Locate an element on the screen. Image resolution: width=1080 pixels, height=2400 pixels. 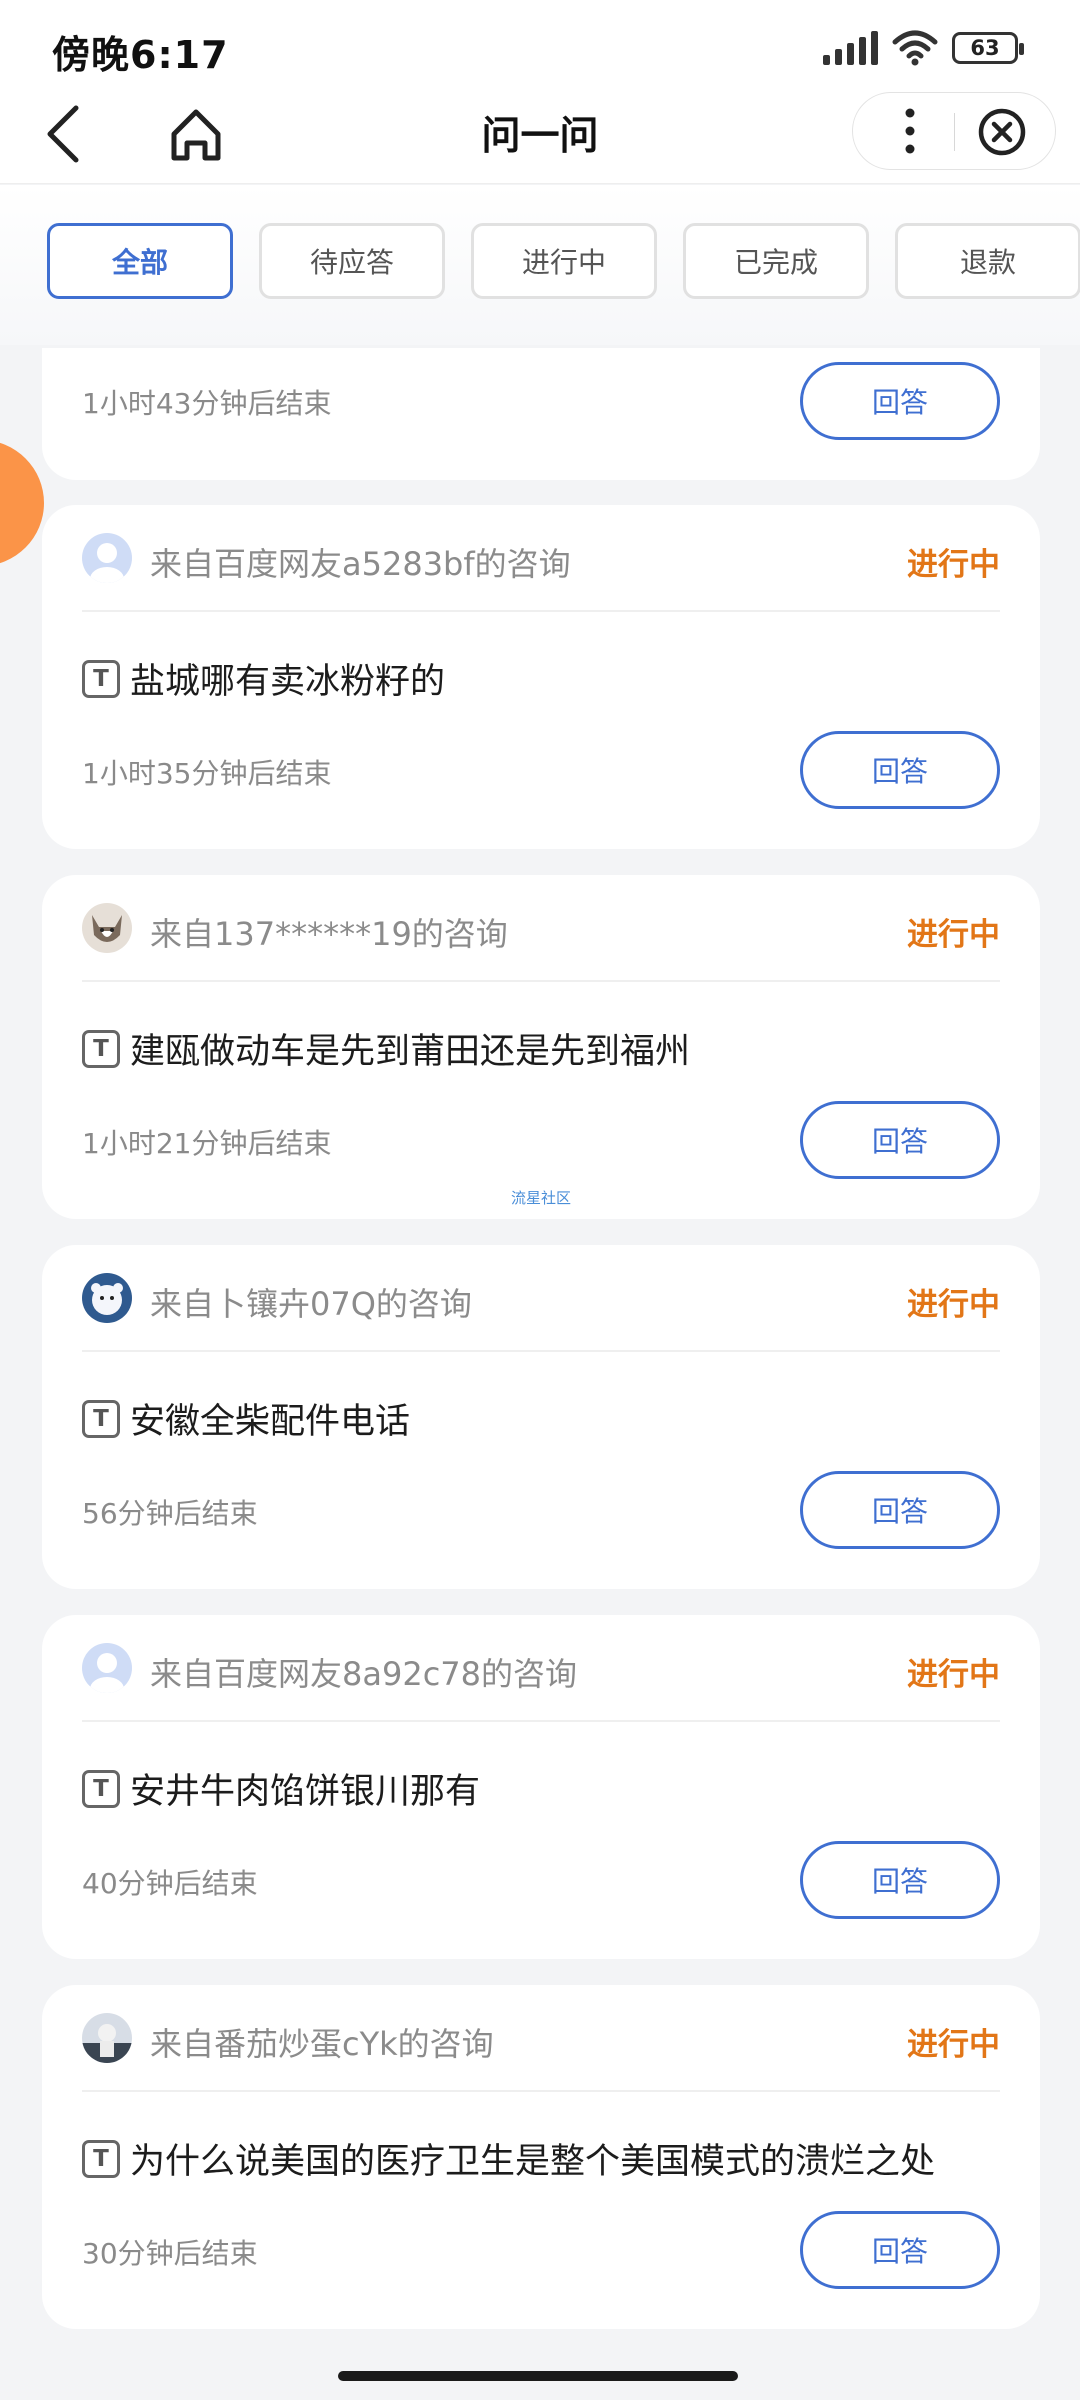
more-button is located at coordinates (910, 131).